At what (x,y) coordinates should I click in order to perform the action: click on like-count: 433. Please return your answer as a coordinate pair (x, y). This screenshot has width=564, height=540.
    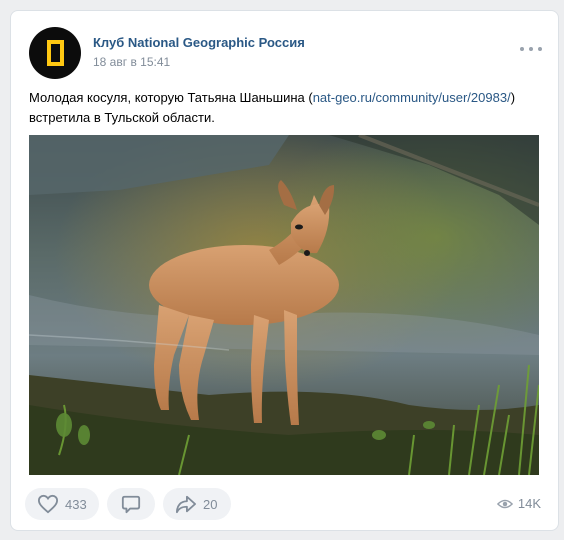
    Looking at the image, I should click on (76, 504).